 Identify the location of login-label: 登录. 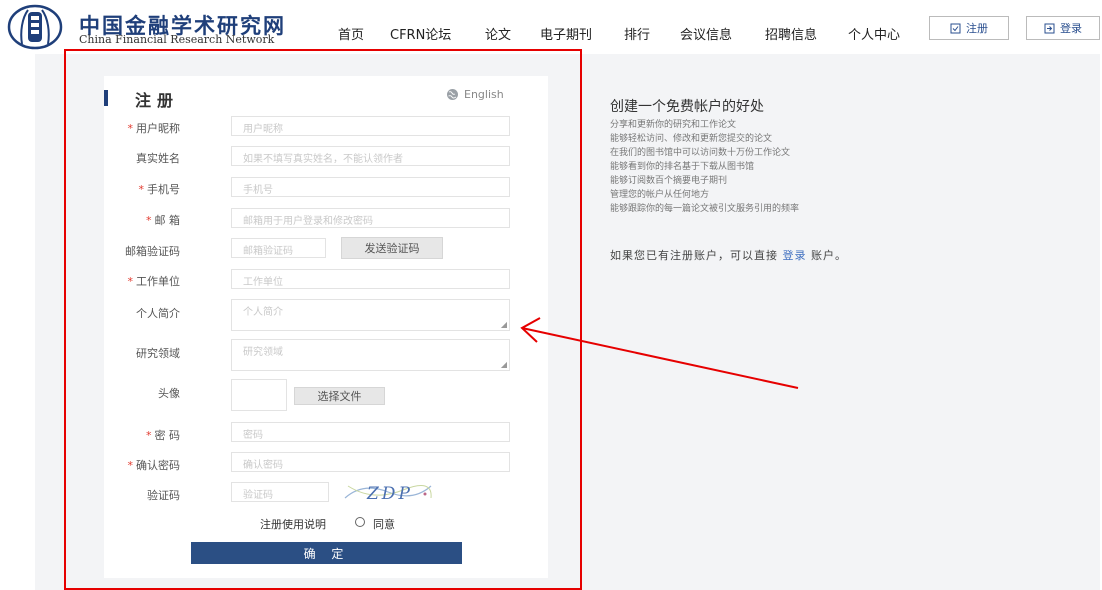
(1071, 28).